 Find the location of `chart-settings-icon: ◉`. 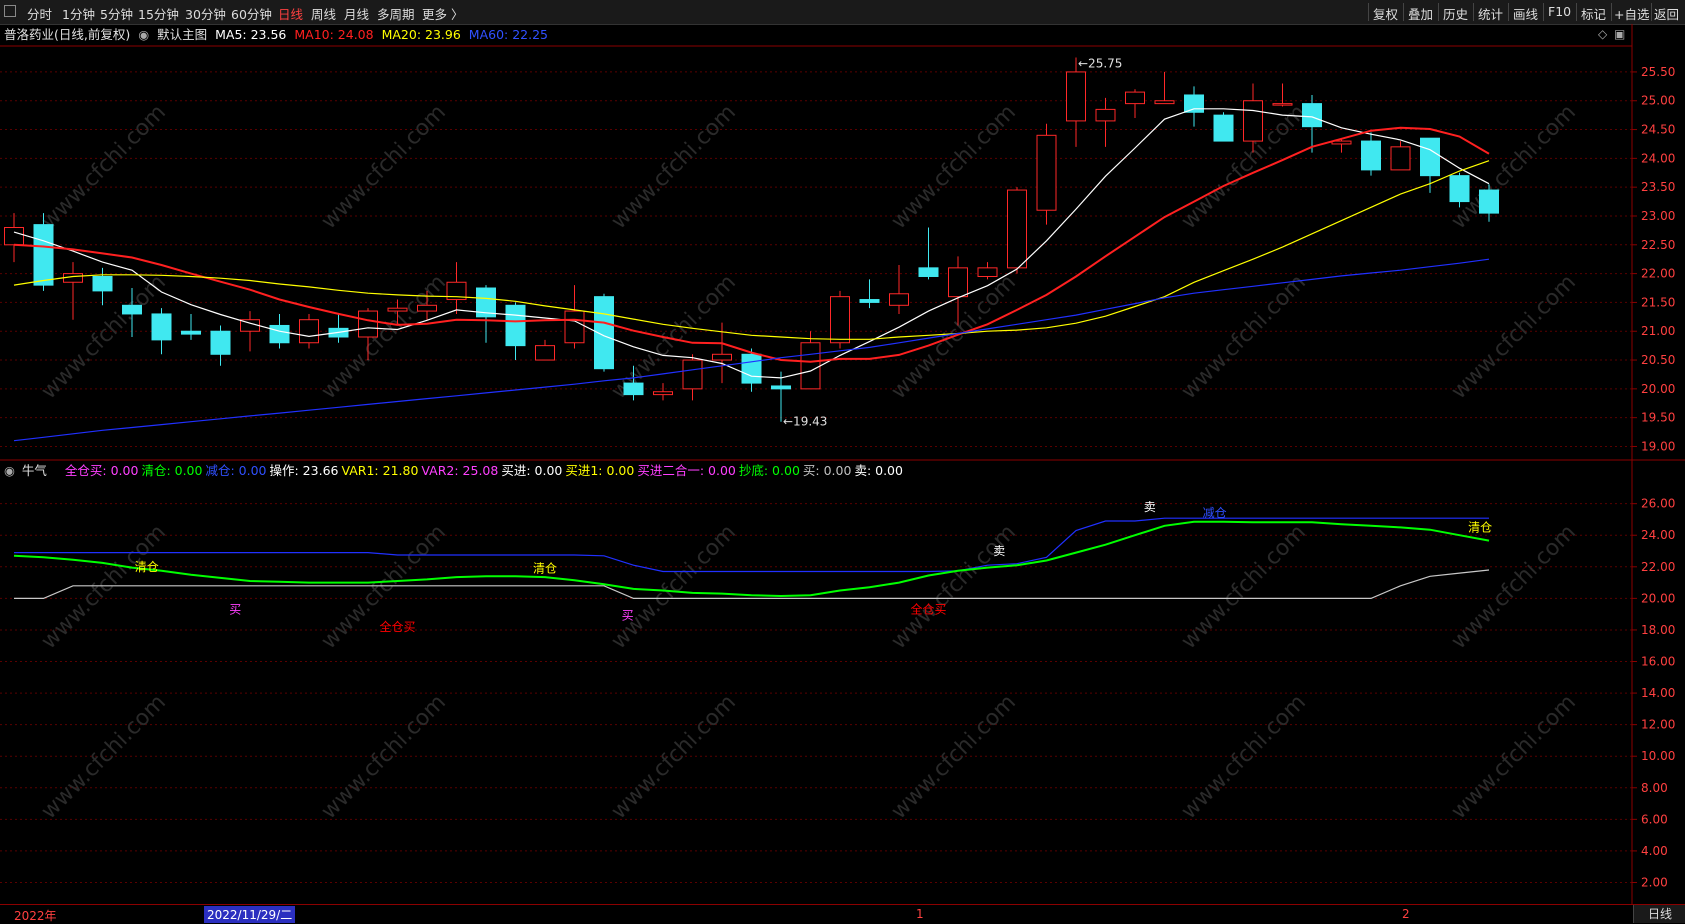

chart-settings-icon: ◉ is located at coordinates (143, 34).